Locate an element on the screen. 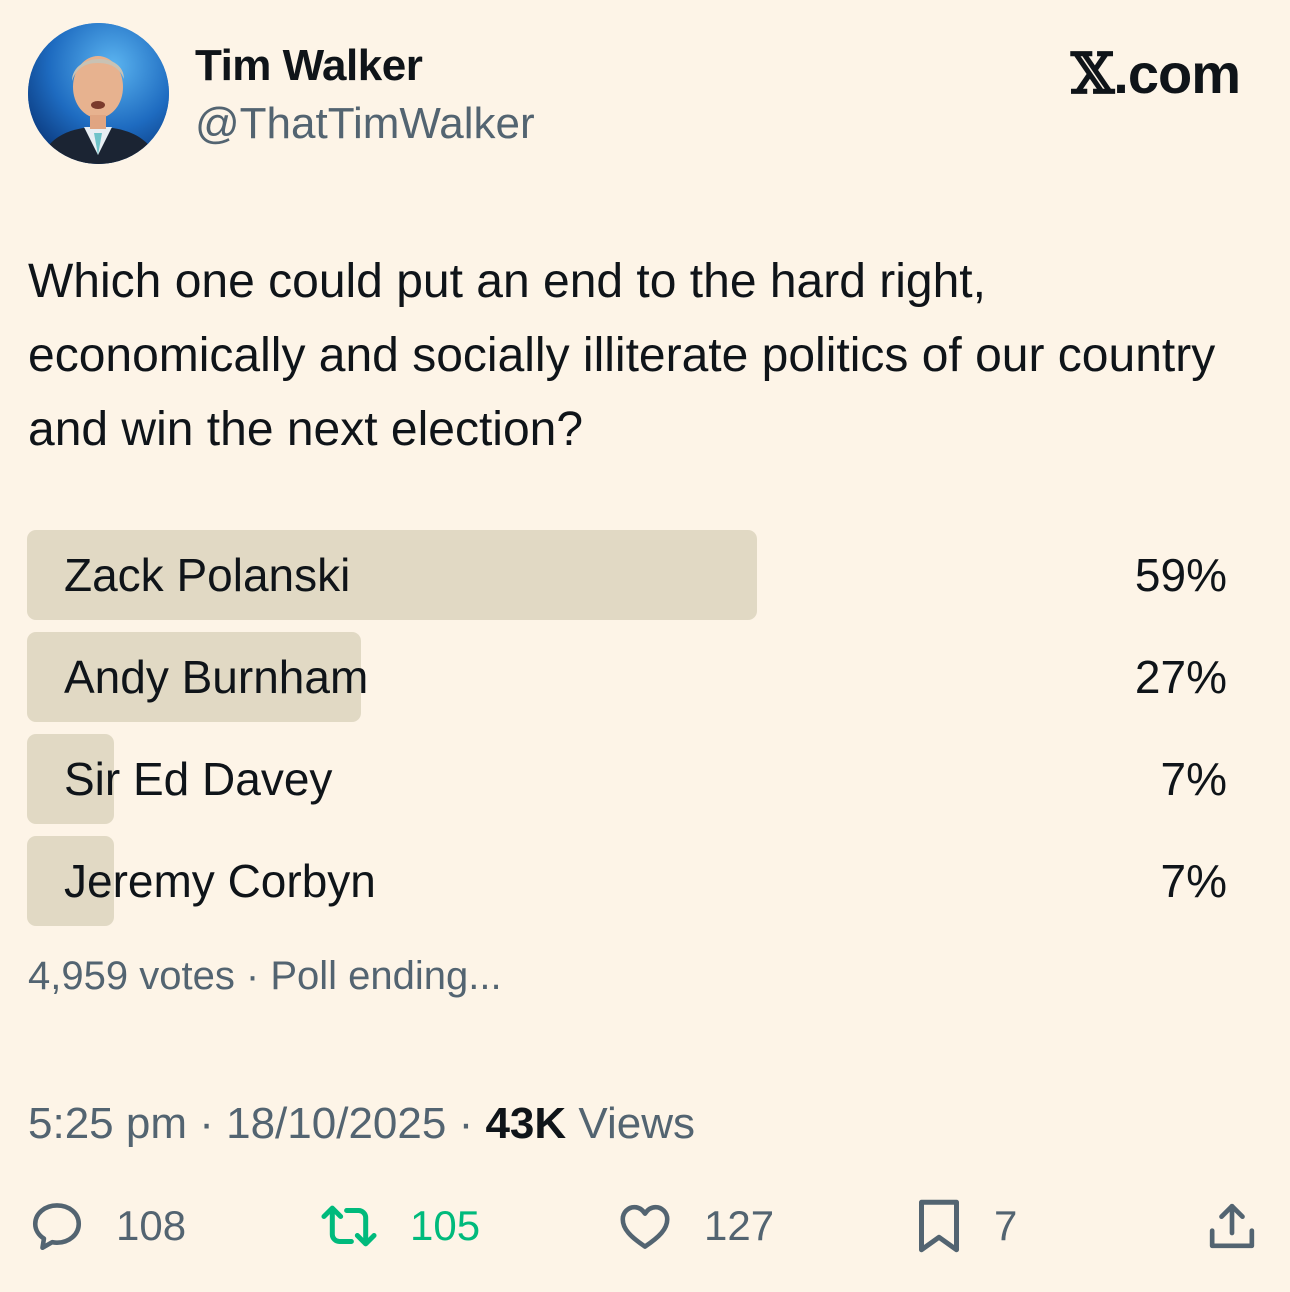 The height and width of the screenshot is (1292, 1290). author-avatar is located at coordinates (98, 93).